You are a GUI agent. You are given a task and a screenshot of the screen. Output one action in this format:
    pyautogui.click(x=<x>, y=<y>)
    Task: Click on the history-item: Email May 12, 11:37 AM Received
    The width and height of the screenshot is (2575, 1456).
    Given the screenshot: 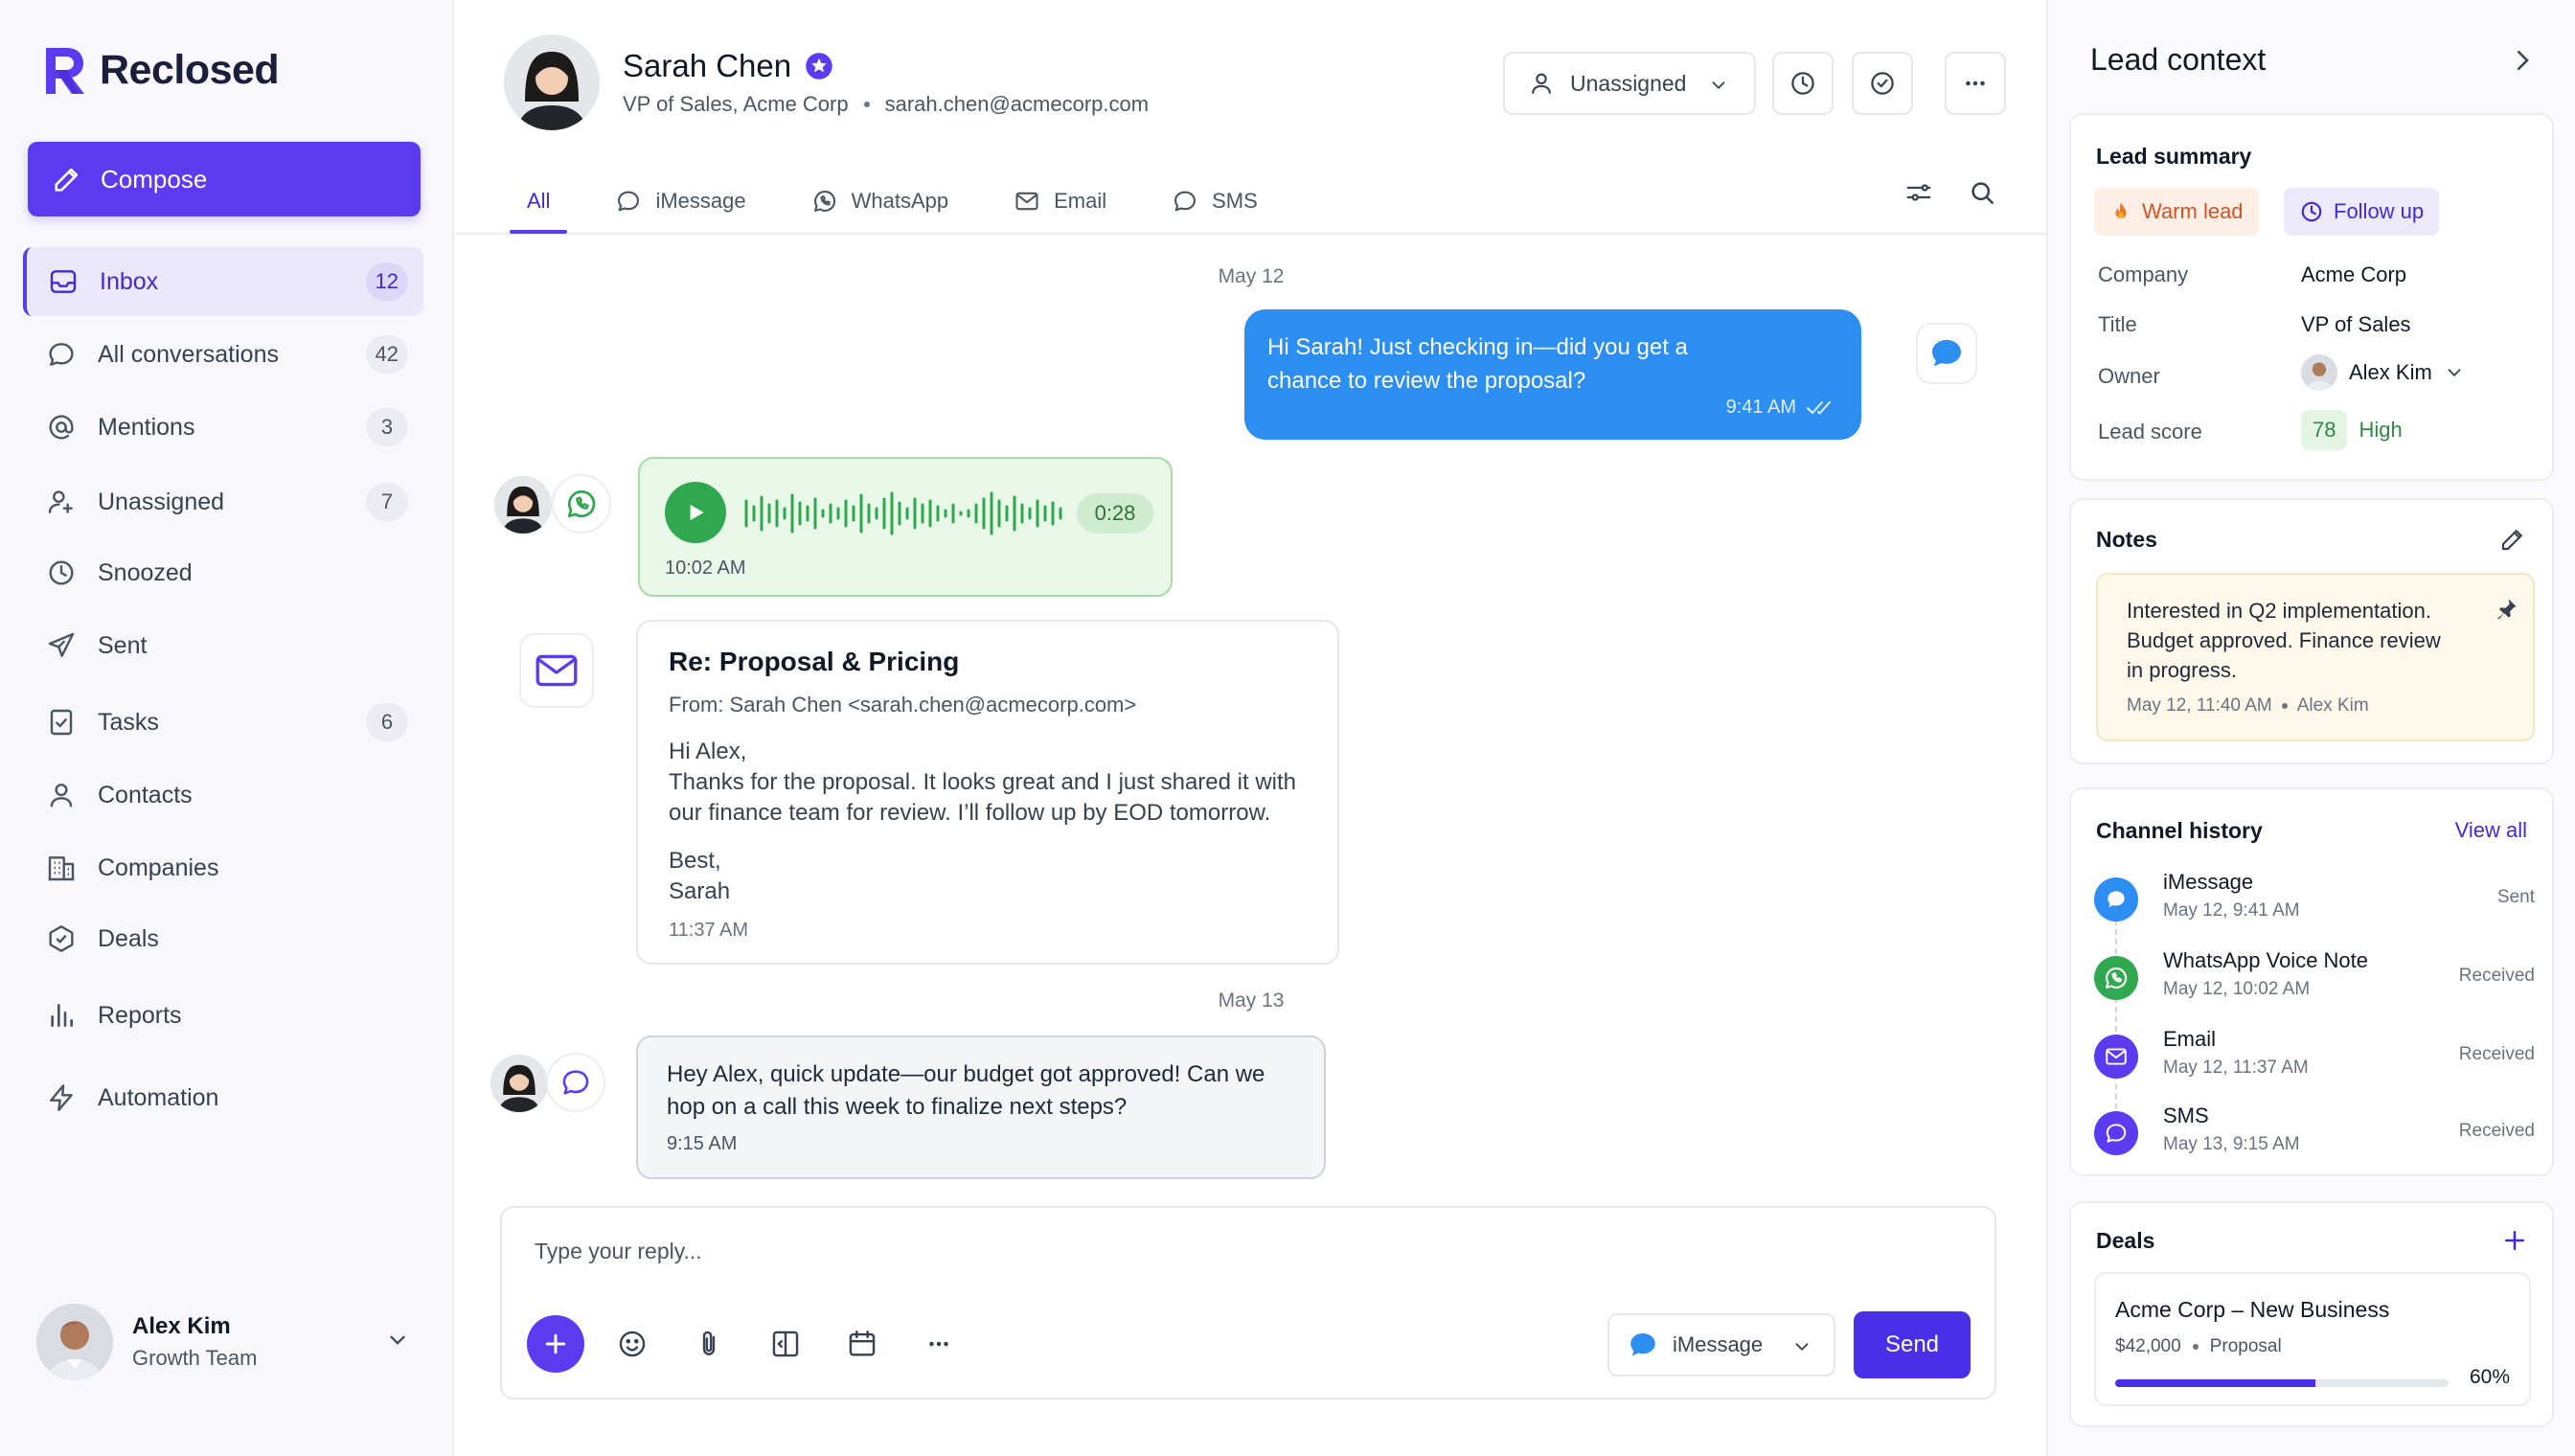 What is the action you would take?
    pyautogui.click(x=2314, y=1060)
    